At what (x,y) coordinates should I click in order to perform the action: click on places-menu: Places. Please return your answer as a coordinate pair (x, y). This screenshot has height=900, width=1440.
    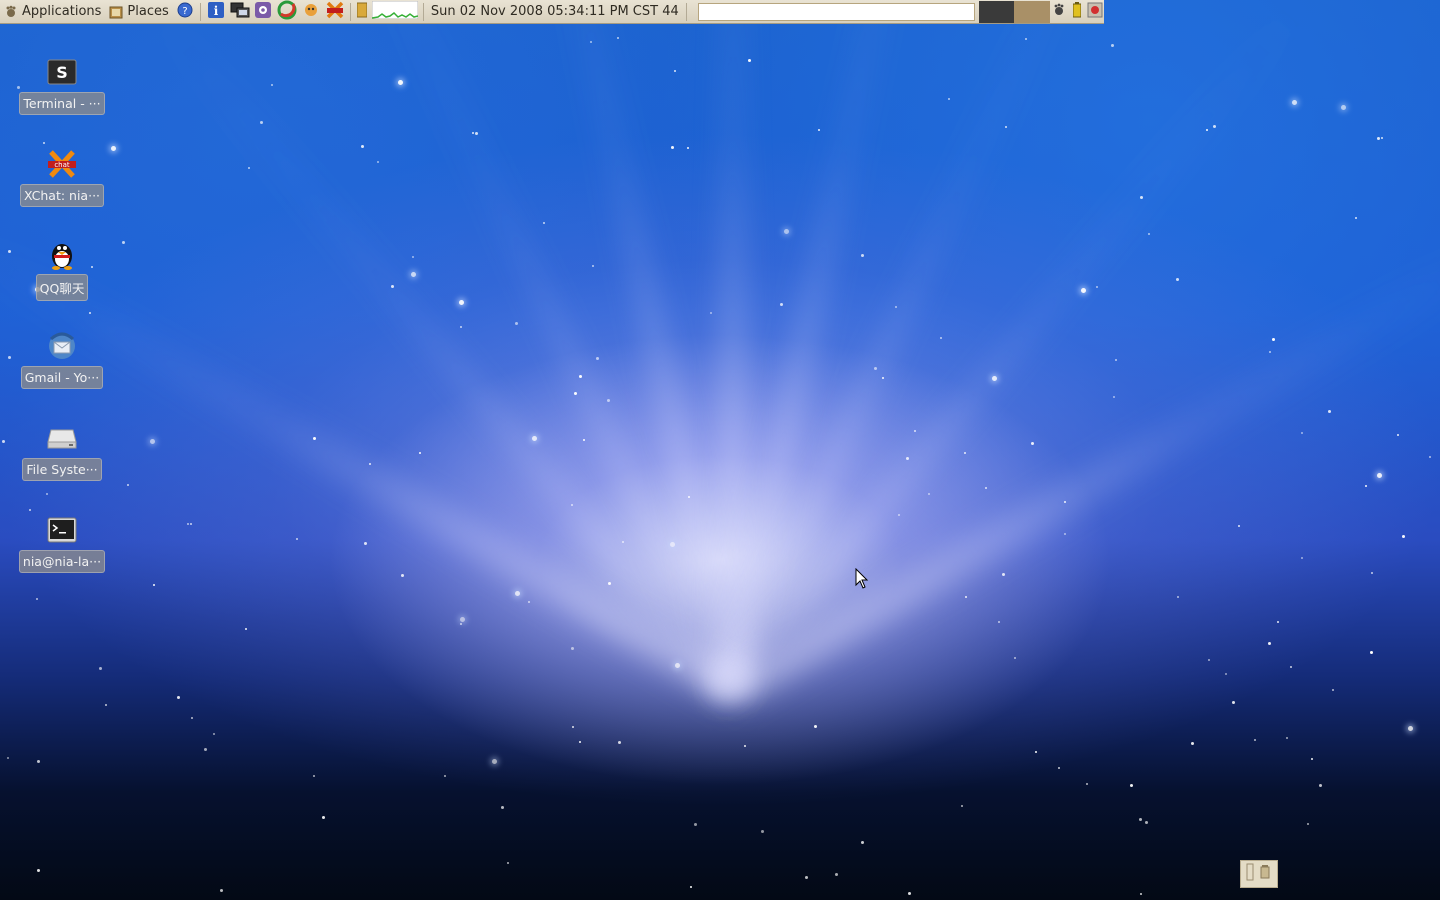
    Looking at the image, I should click on (138, 12).